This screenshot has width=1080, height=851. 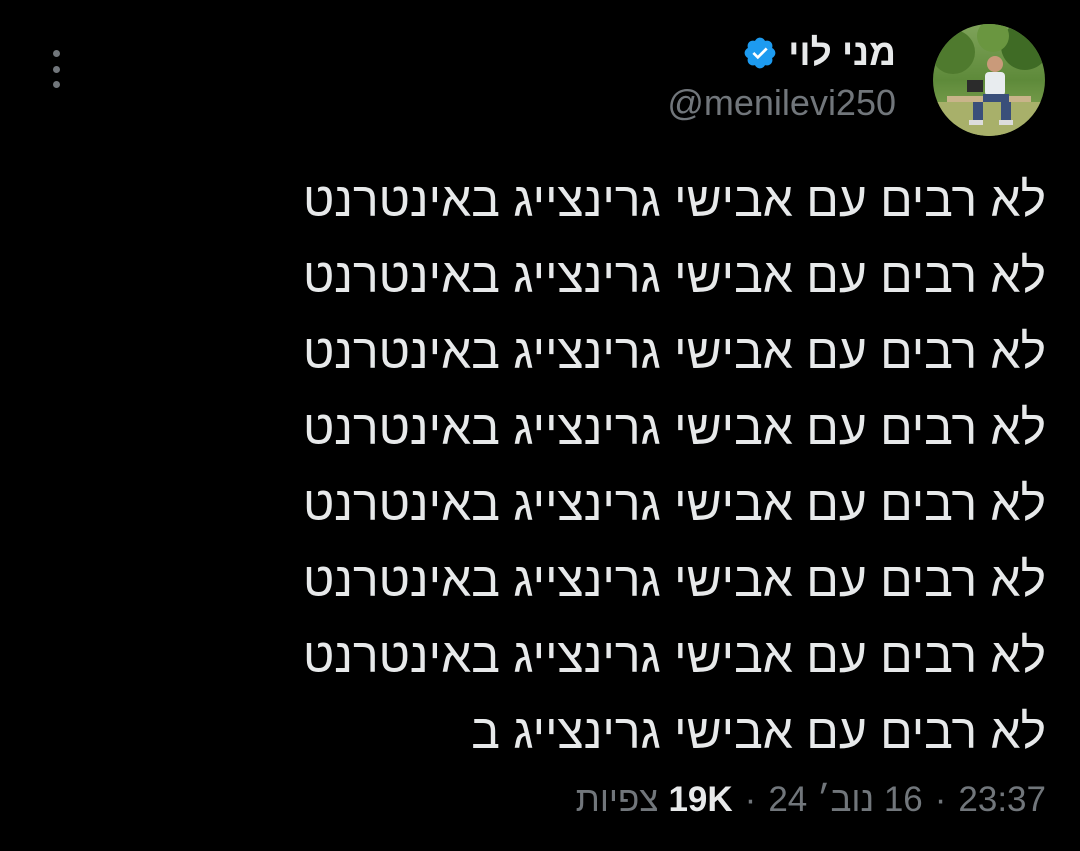 What do you see at coordinates (700, 800) in the screenshot?
I see `views-count: 19K` at bounding box center [700, 800].